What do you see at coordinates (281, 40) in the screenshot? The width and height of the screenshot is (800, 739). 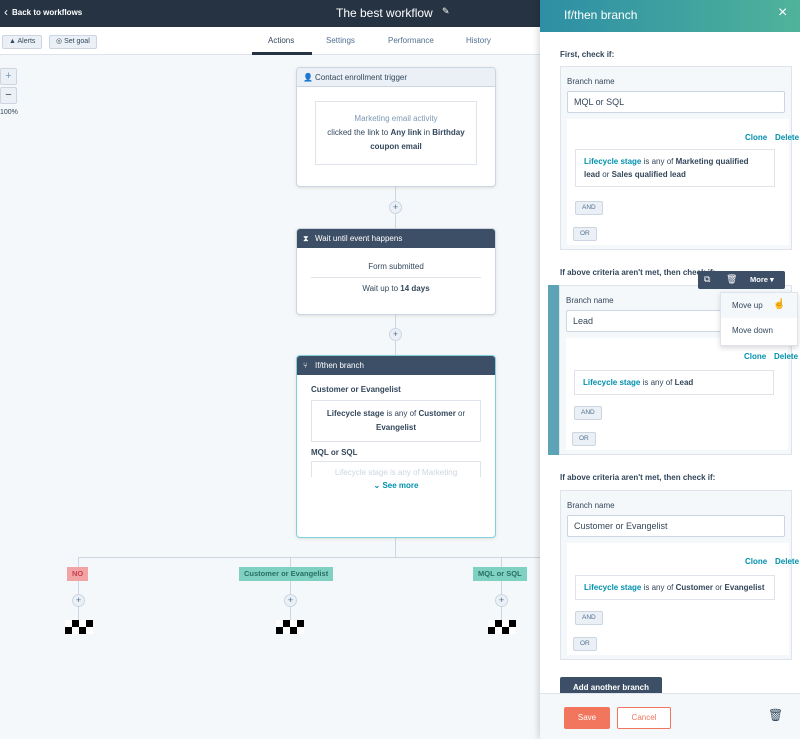 I see `tab-actions: Actions` at bounding box center [281, 40].